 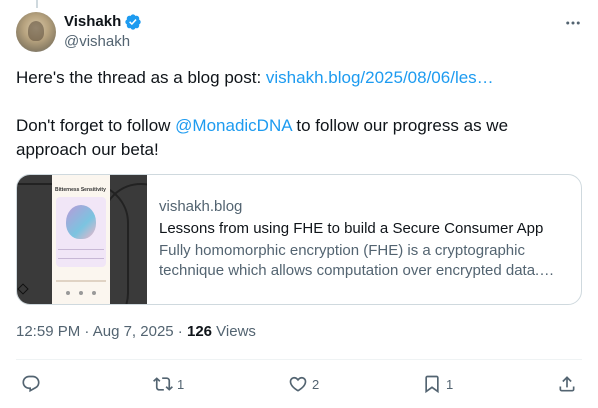 I want to click on author-display-name-row: Vishakh, so click(x=103, y=22).